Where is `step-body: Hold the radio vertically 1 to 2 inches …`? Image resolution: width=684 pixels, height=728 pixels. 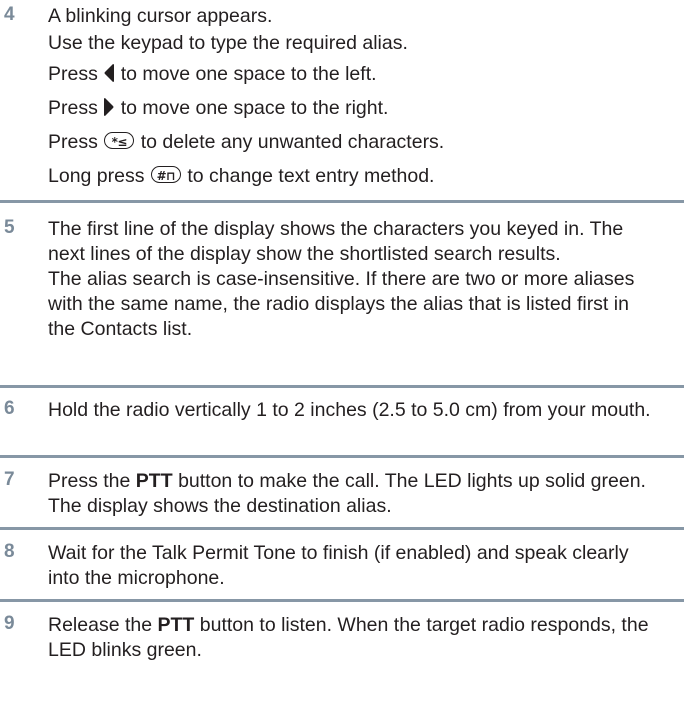
step-body: Hold the radio vertically 1 to 2 inches … is located at coordinates (353, 410).